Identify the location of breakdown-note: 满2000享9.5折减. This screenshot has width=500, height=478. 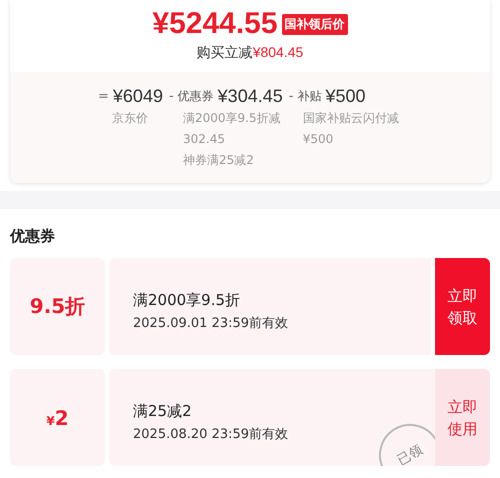
(232, 118).